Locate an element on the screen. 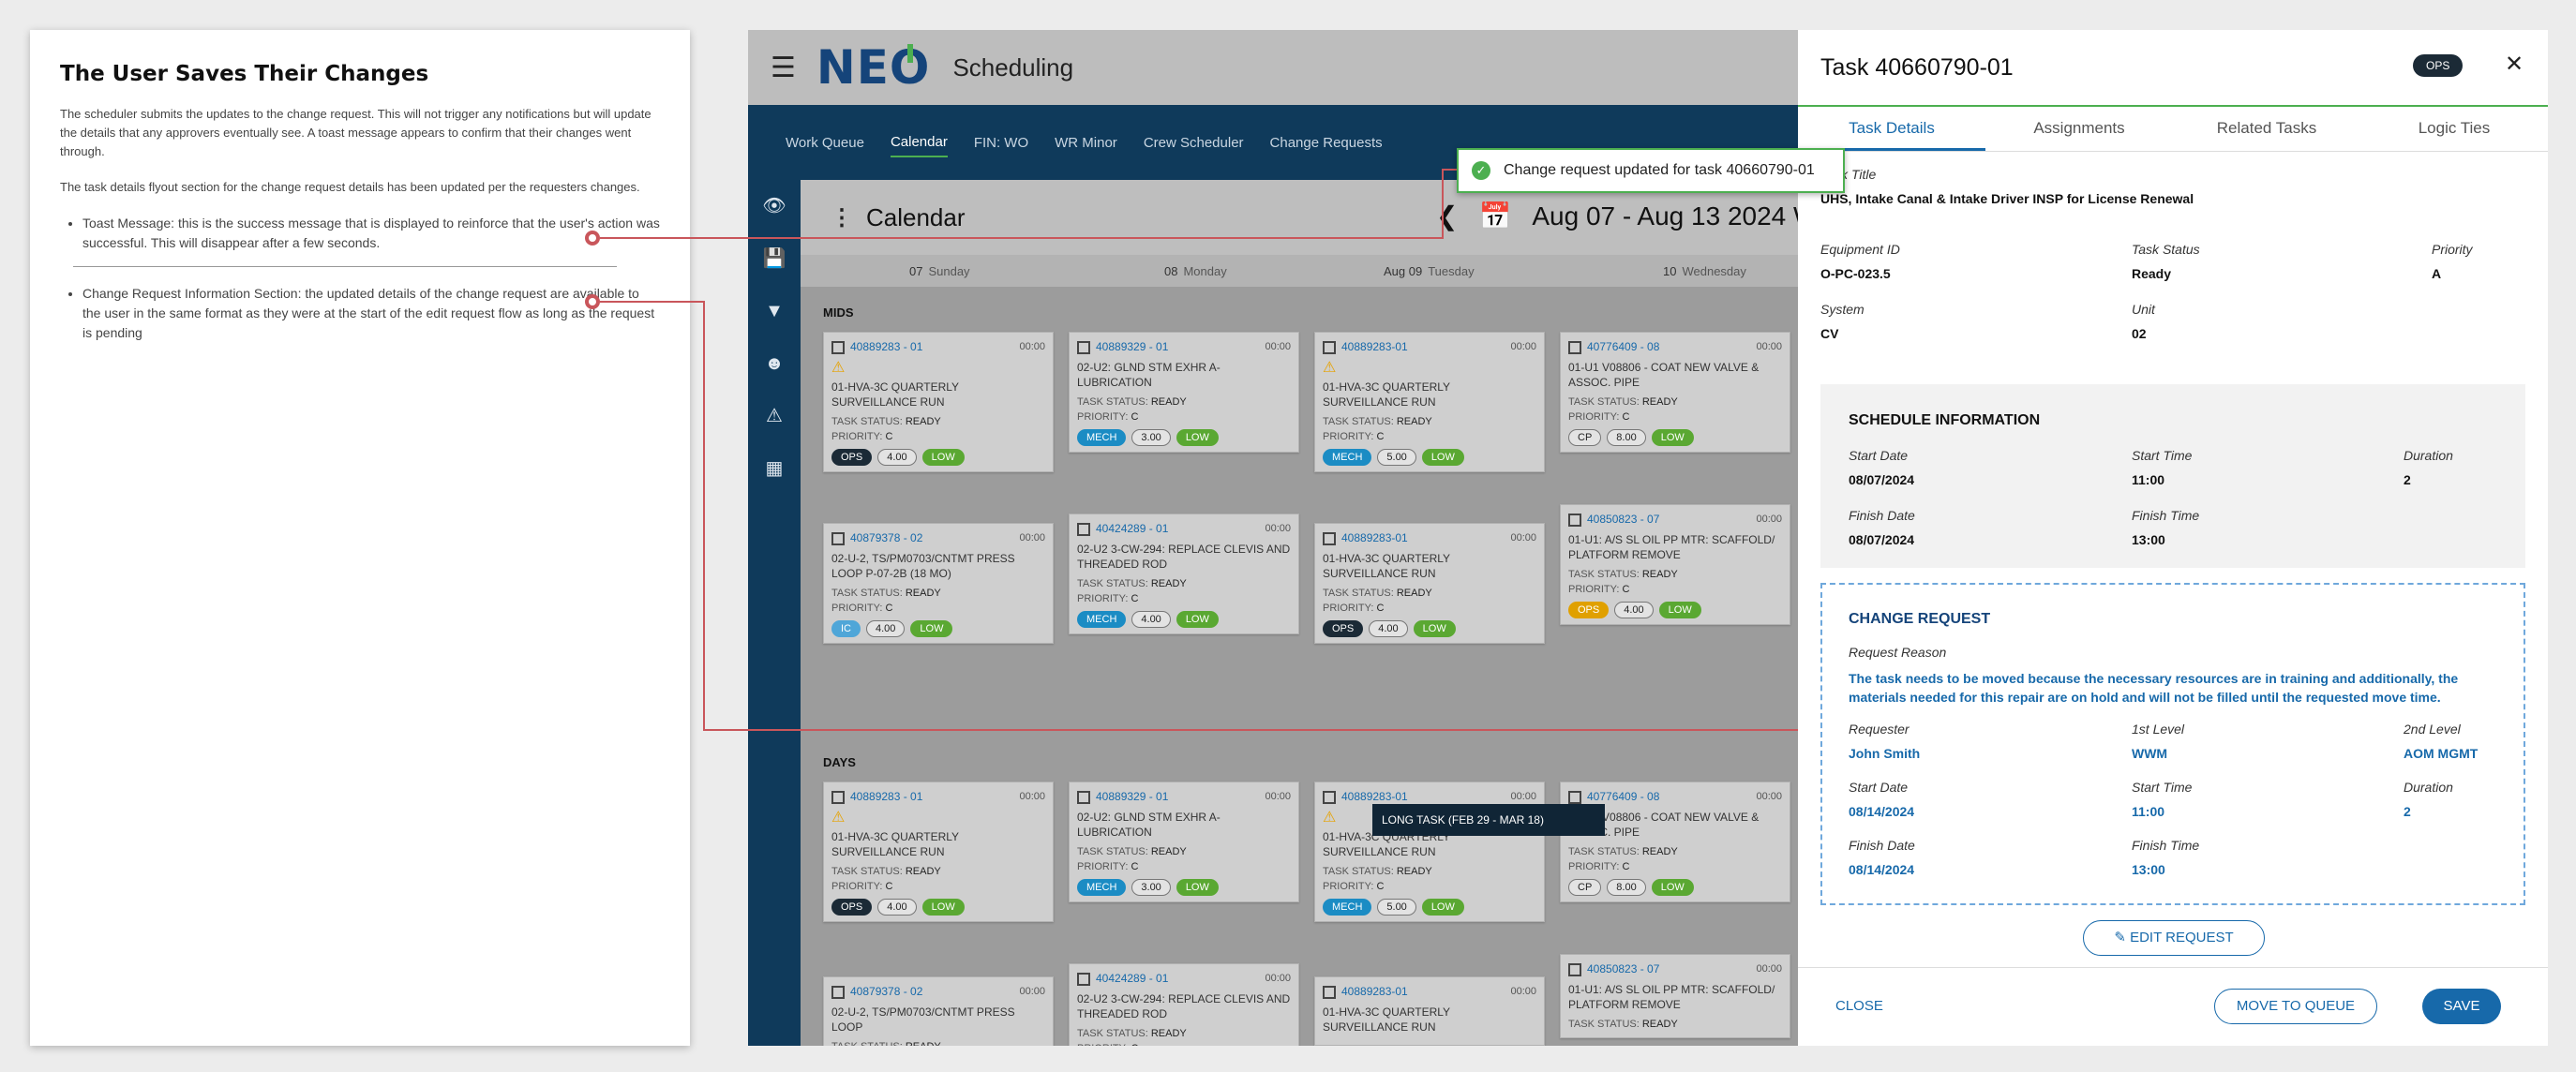  edit-request-button: ✎ EDIT REQUEST is located at coordinates (2174, 938).